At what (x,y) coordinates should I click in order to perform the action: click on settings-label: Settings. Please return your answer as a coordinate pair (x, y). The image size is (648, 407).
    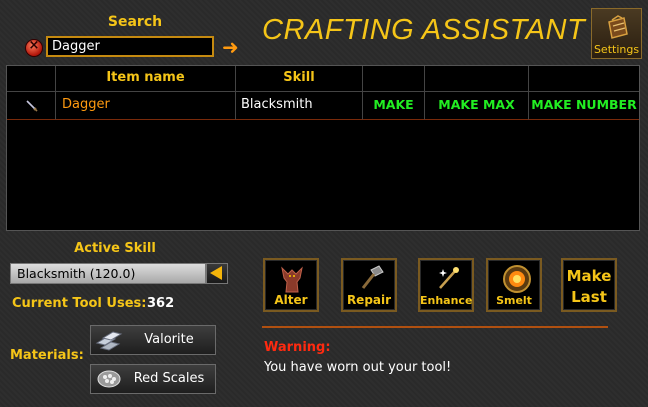
    Looking at the image, I should click on (616, 49).